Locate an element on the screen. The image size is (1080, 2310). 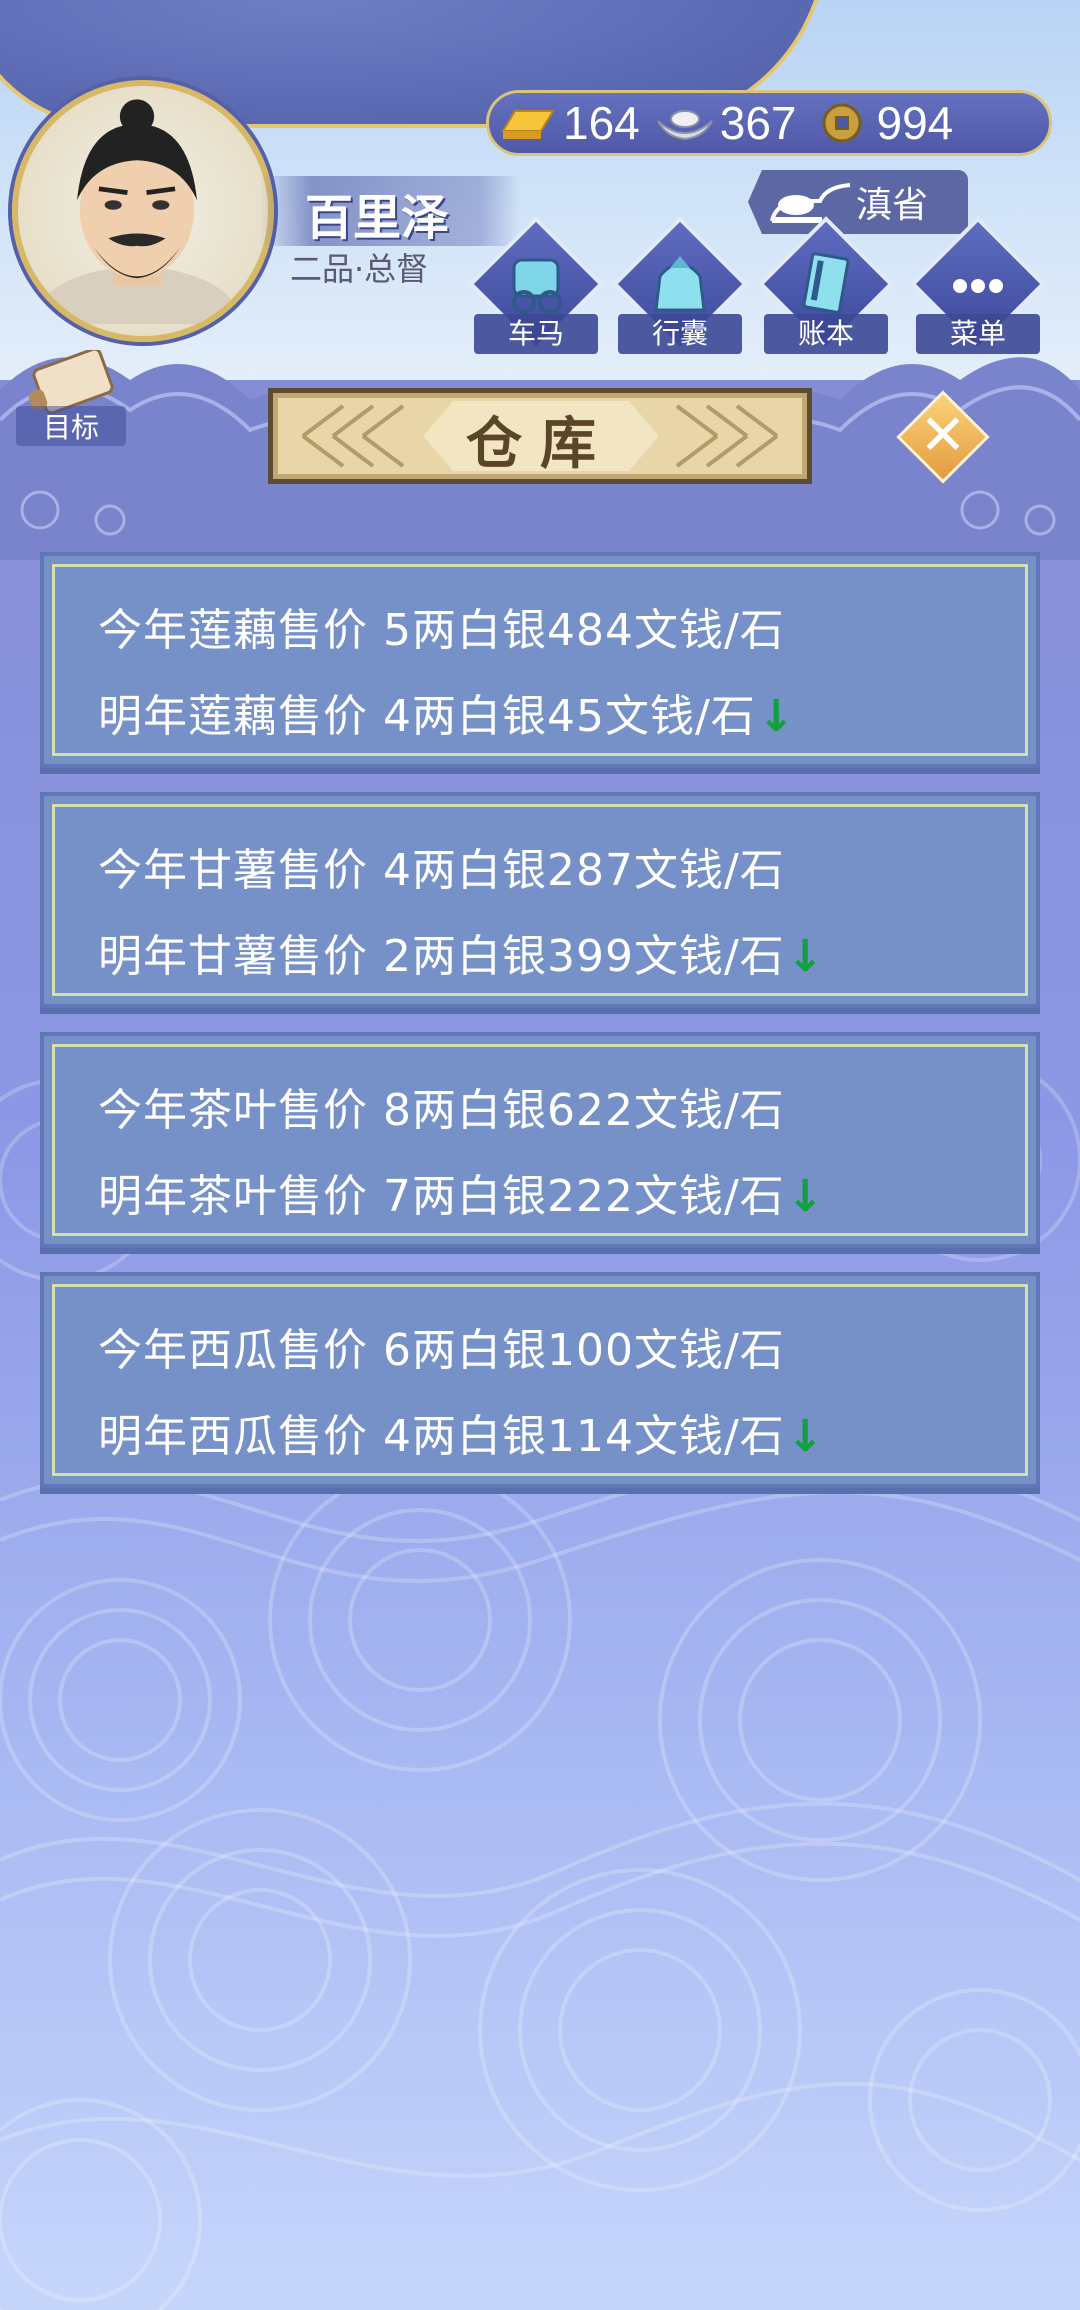
price-card-lotus-root: 今年莲藕售价 5两白银484文钱/石 明年莲藕售价 4两白银45文钱/石↓ is located at coordinates (540, 660).